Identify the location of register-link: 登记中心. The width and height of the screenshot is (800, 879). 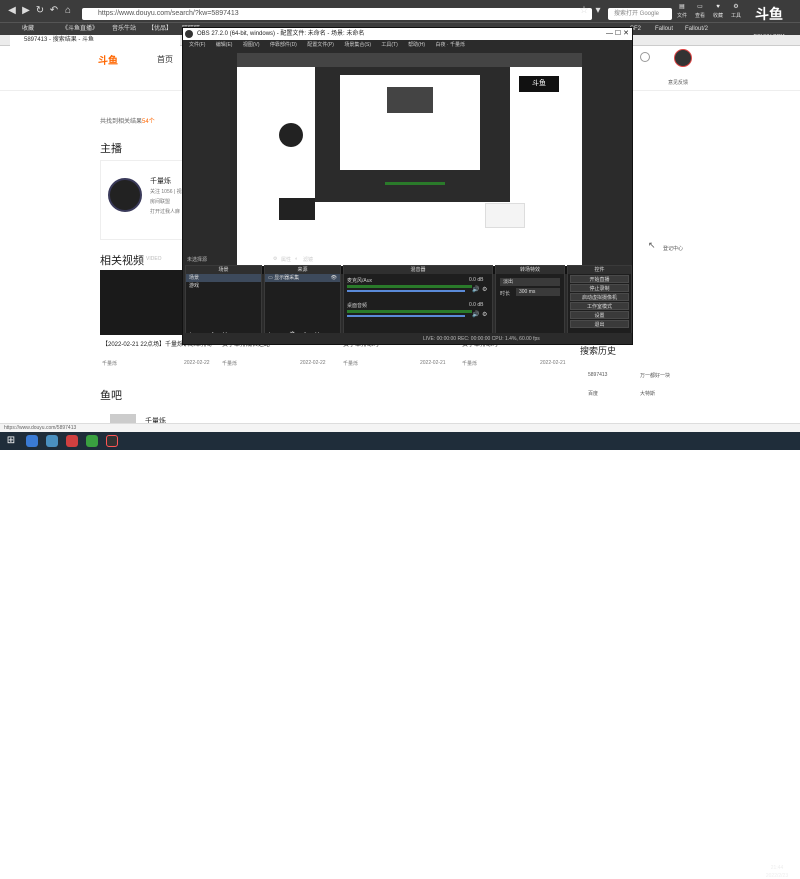
(673, 248).